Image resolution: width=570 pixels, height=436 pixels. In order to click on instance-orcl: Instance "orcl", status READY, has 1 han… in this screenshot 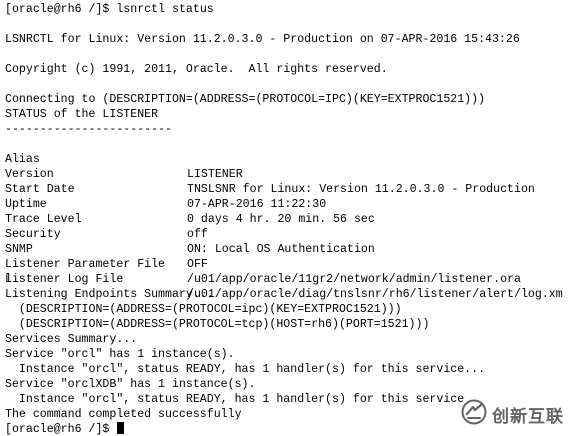, I will do `click(245, 369)`.